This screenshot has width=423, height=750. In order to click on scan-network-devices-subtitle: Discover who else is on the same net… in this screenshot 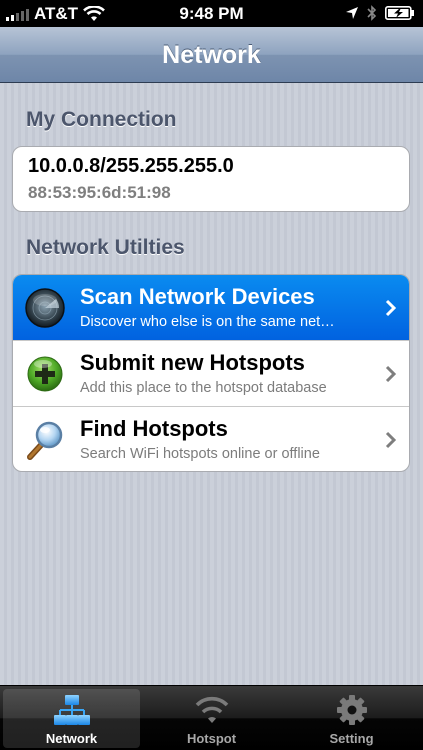, I will do `click(207, 322)`.